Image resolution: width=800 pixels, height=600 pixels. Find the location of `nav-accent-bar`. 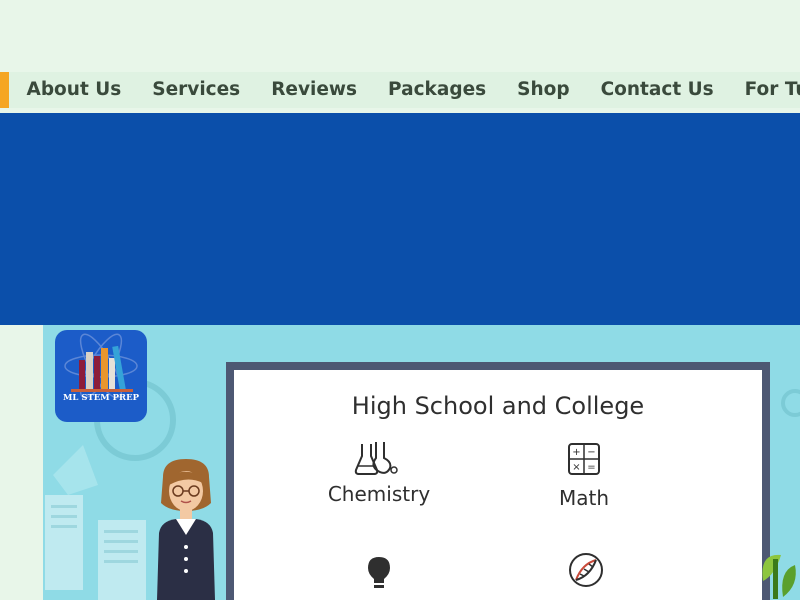

nav-accent-bar is located at coordinates (4, 90).